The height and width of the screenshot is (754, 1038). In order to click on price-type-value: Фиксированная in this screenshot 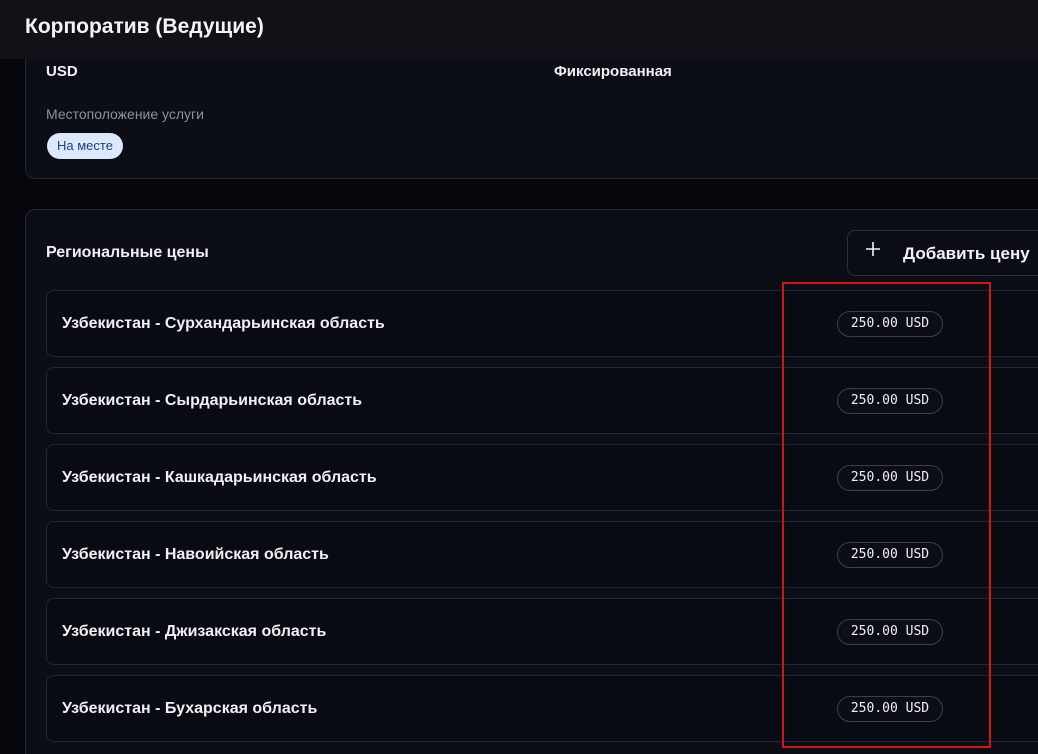, I will do `click(613, 71)`.